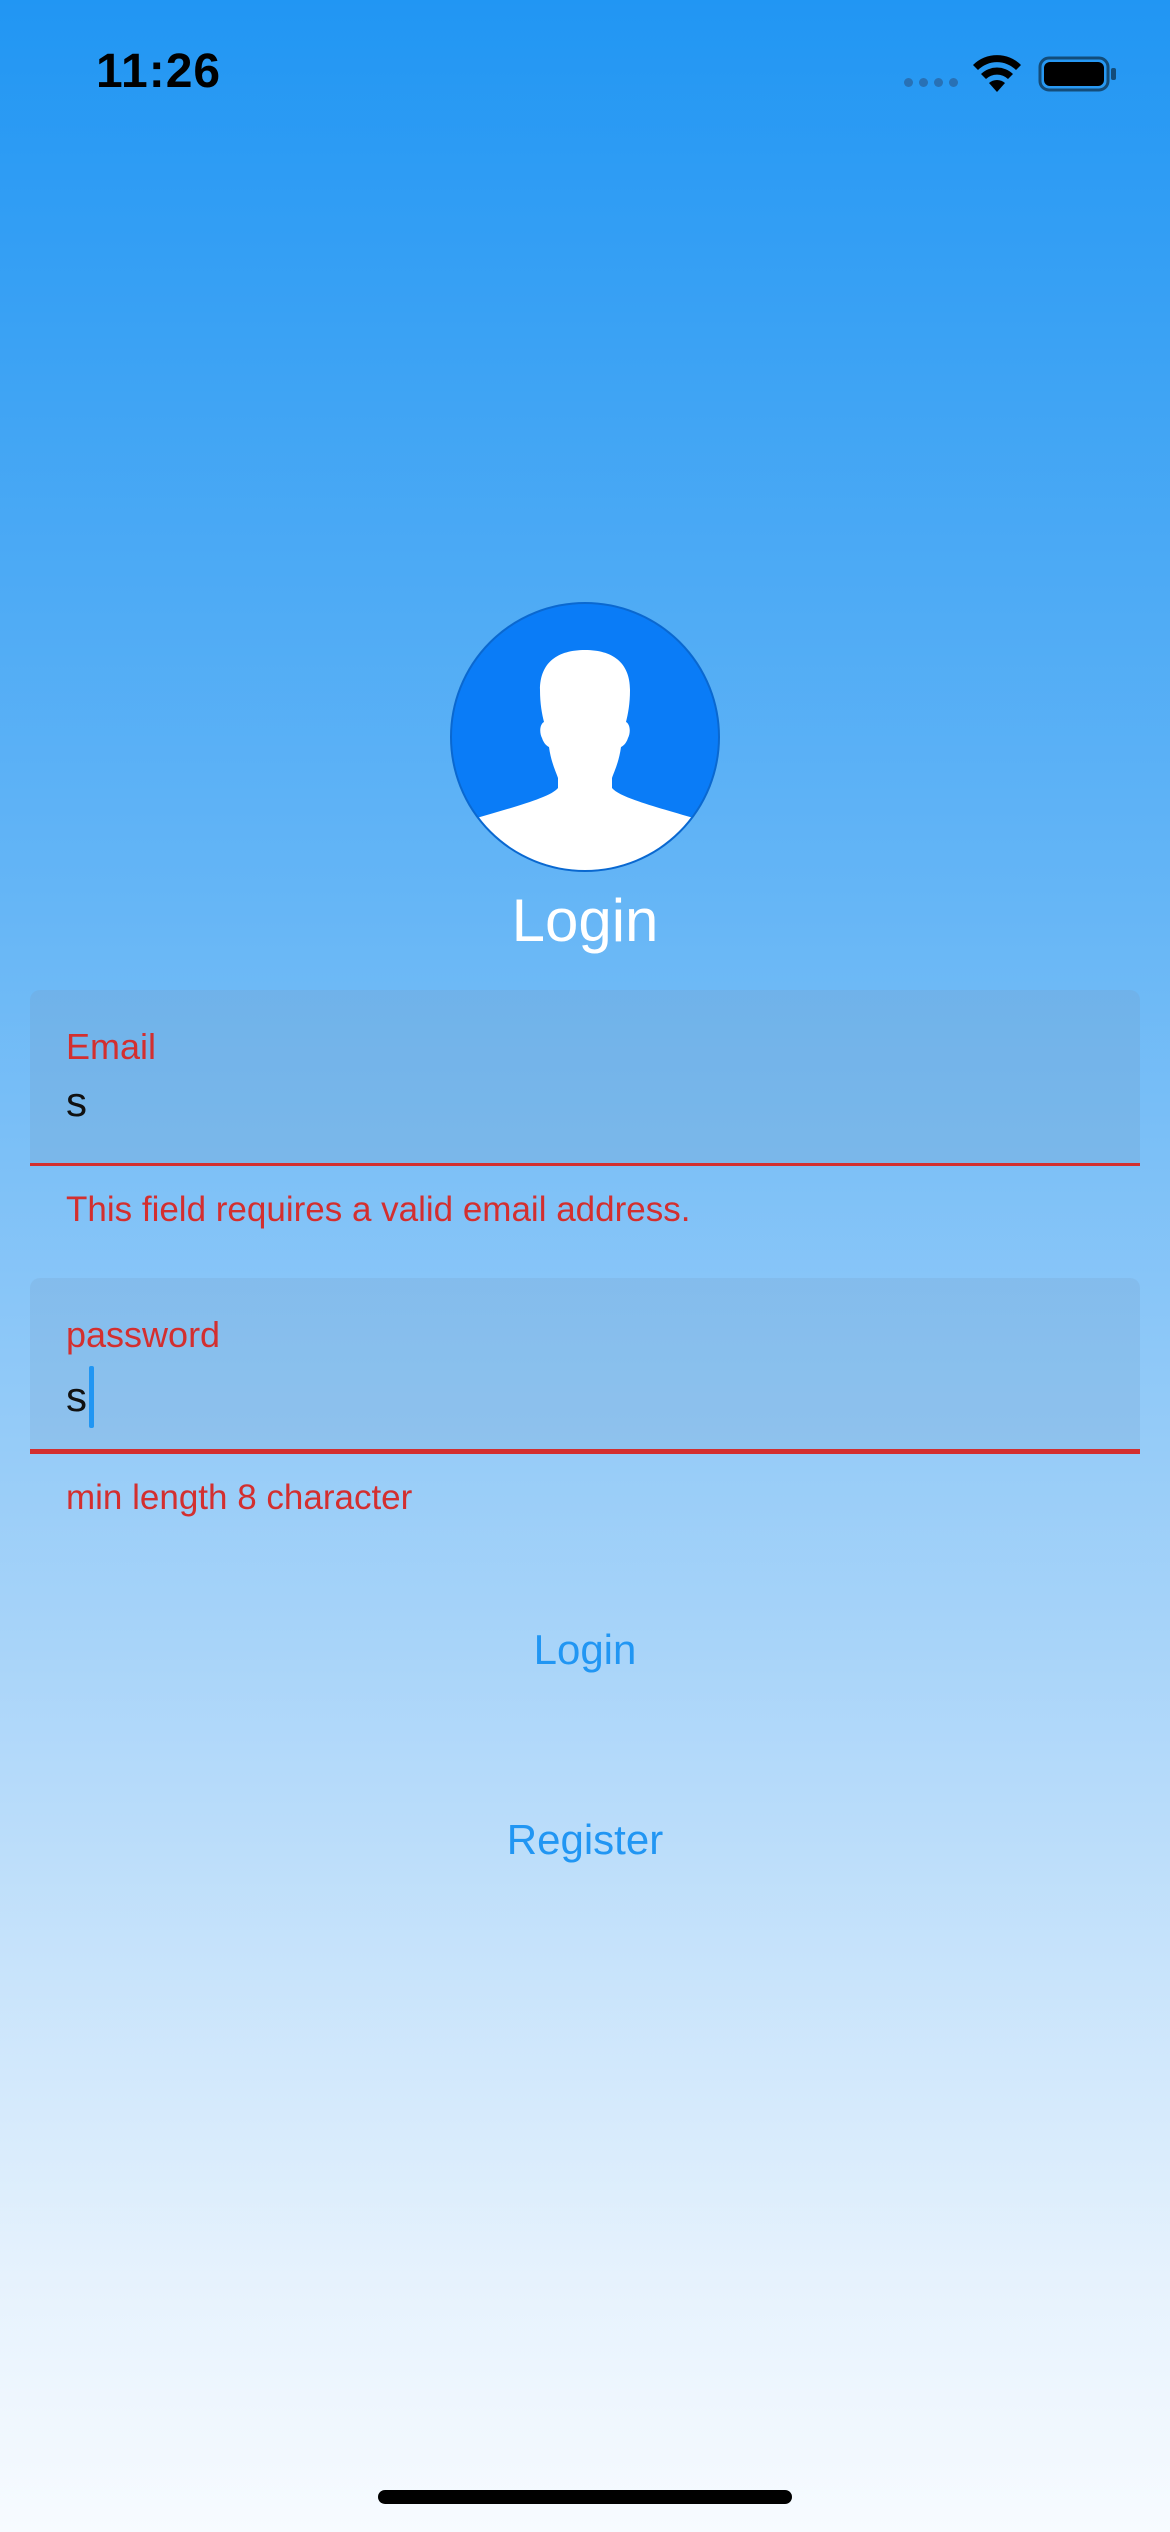 This screenshot has height=2532, width=1170. Describe the element at coordinates (111, 1046) in the screenshot. I see `email-field-label: Email` at that location.